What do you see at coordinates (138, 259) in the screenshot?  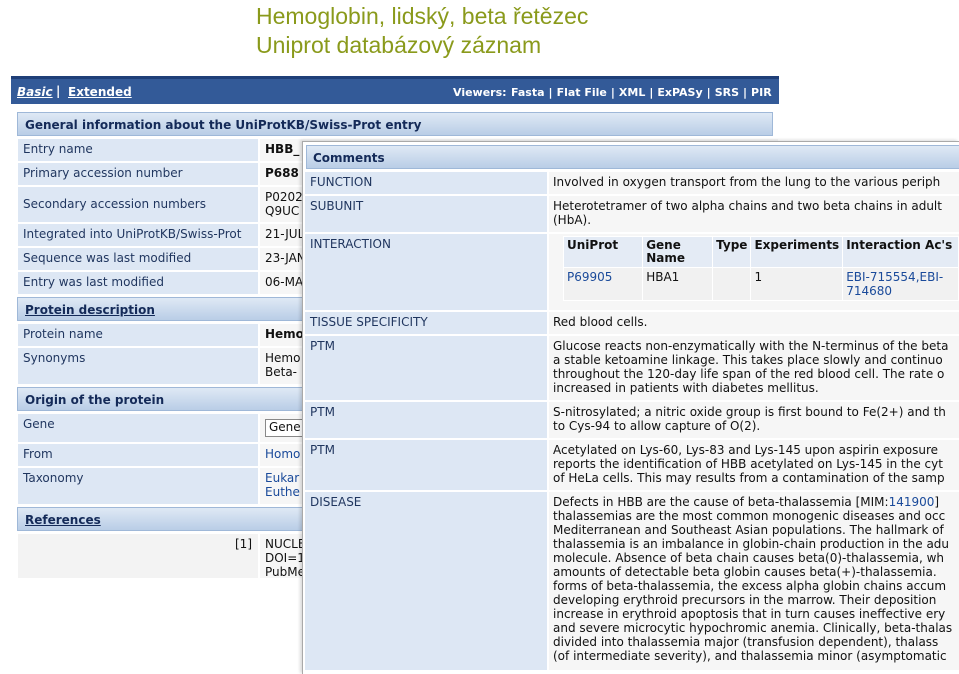 I see `sequence-modified-label: Sequence was last modified` at bounding box center [138, 259].